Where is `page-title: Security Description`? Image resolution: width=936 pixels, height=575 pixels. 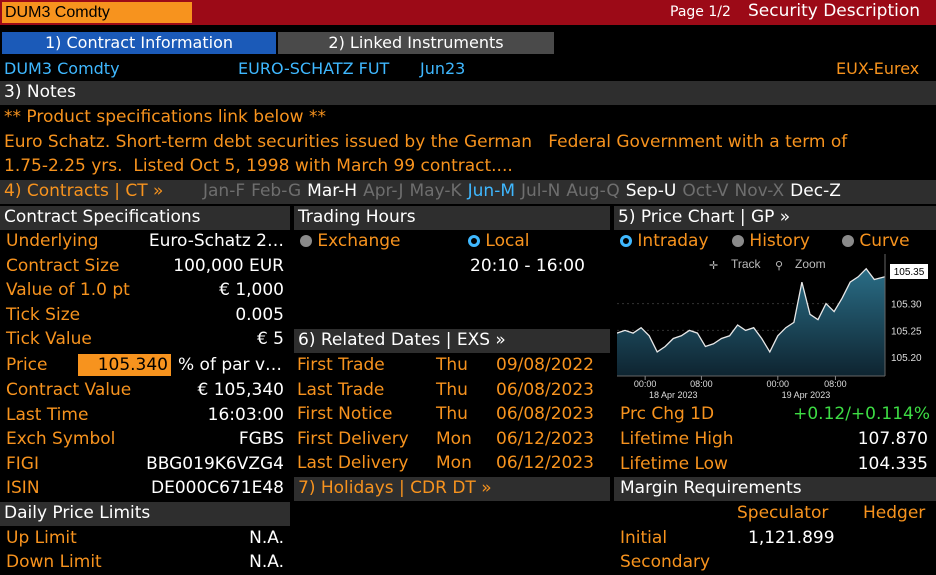 page-title: Security Description is located at coordinates (834, 11).